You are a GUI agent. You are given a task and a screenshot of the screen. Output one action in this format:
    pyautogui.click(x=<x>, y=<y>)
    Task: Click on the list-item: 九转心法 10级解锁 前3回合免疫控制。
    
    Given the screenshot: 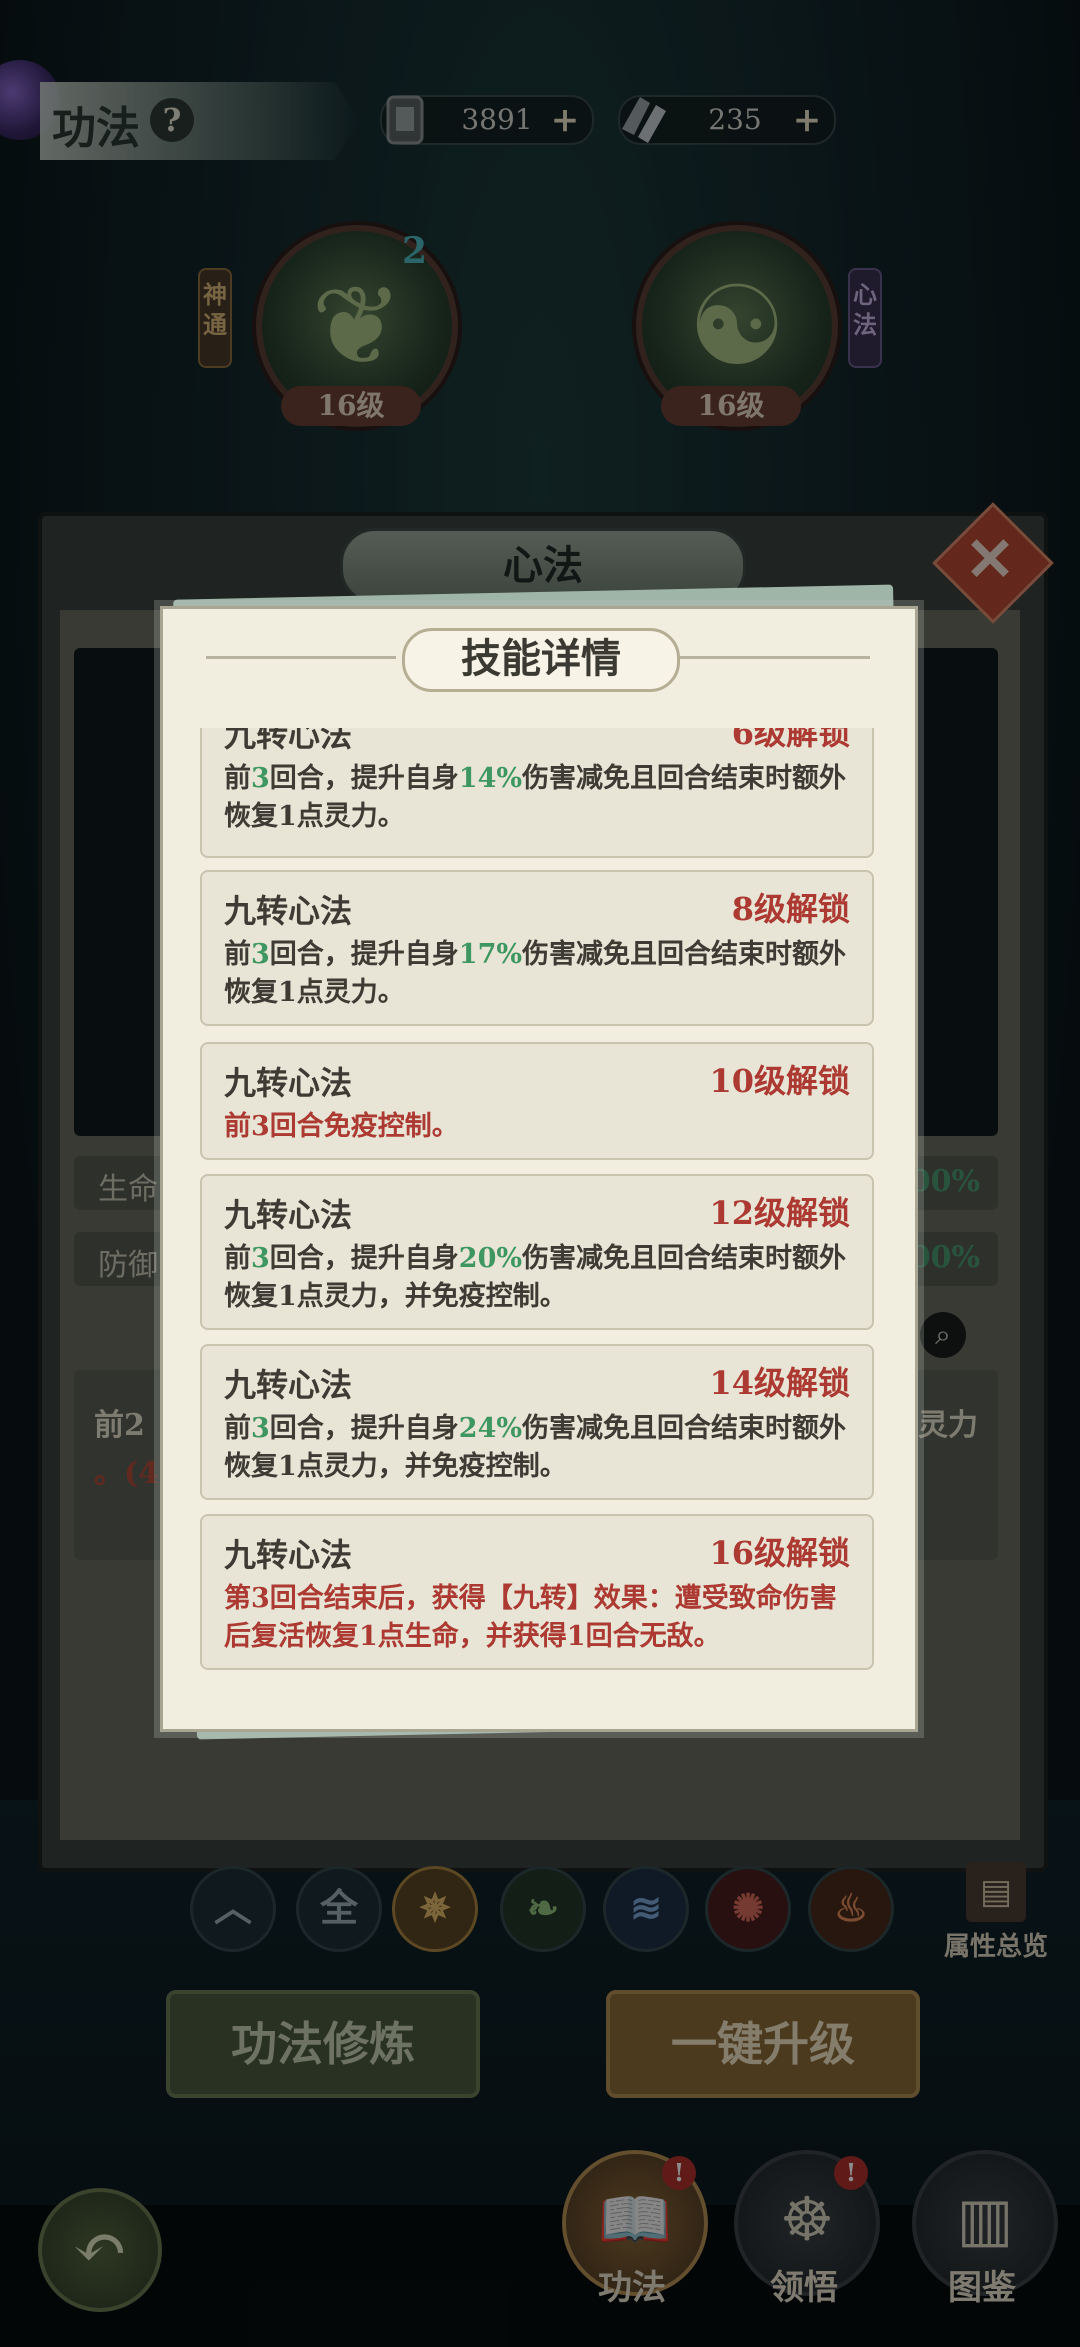 What is the action you would take?
    pyautogui.click(x=537, y=1101)
    